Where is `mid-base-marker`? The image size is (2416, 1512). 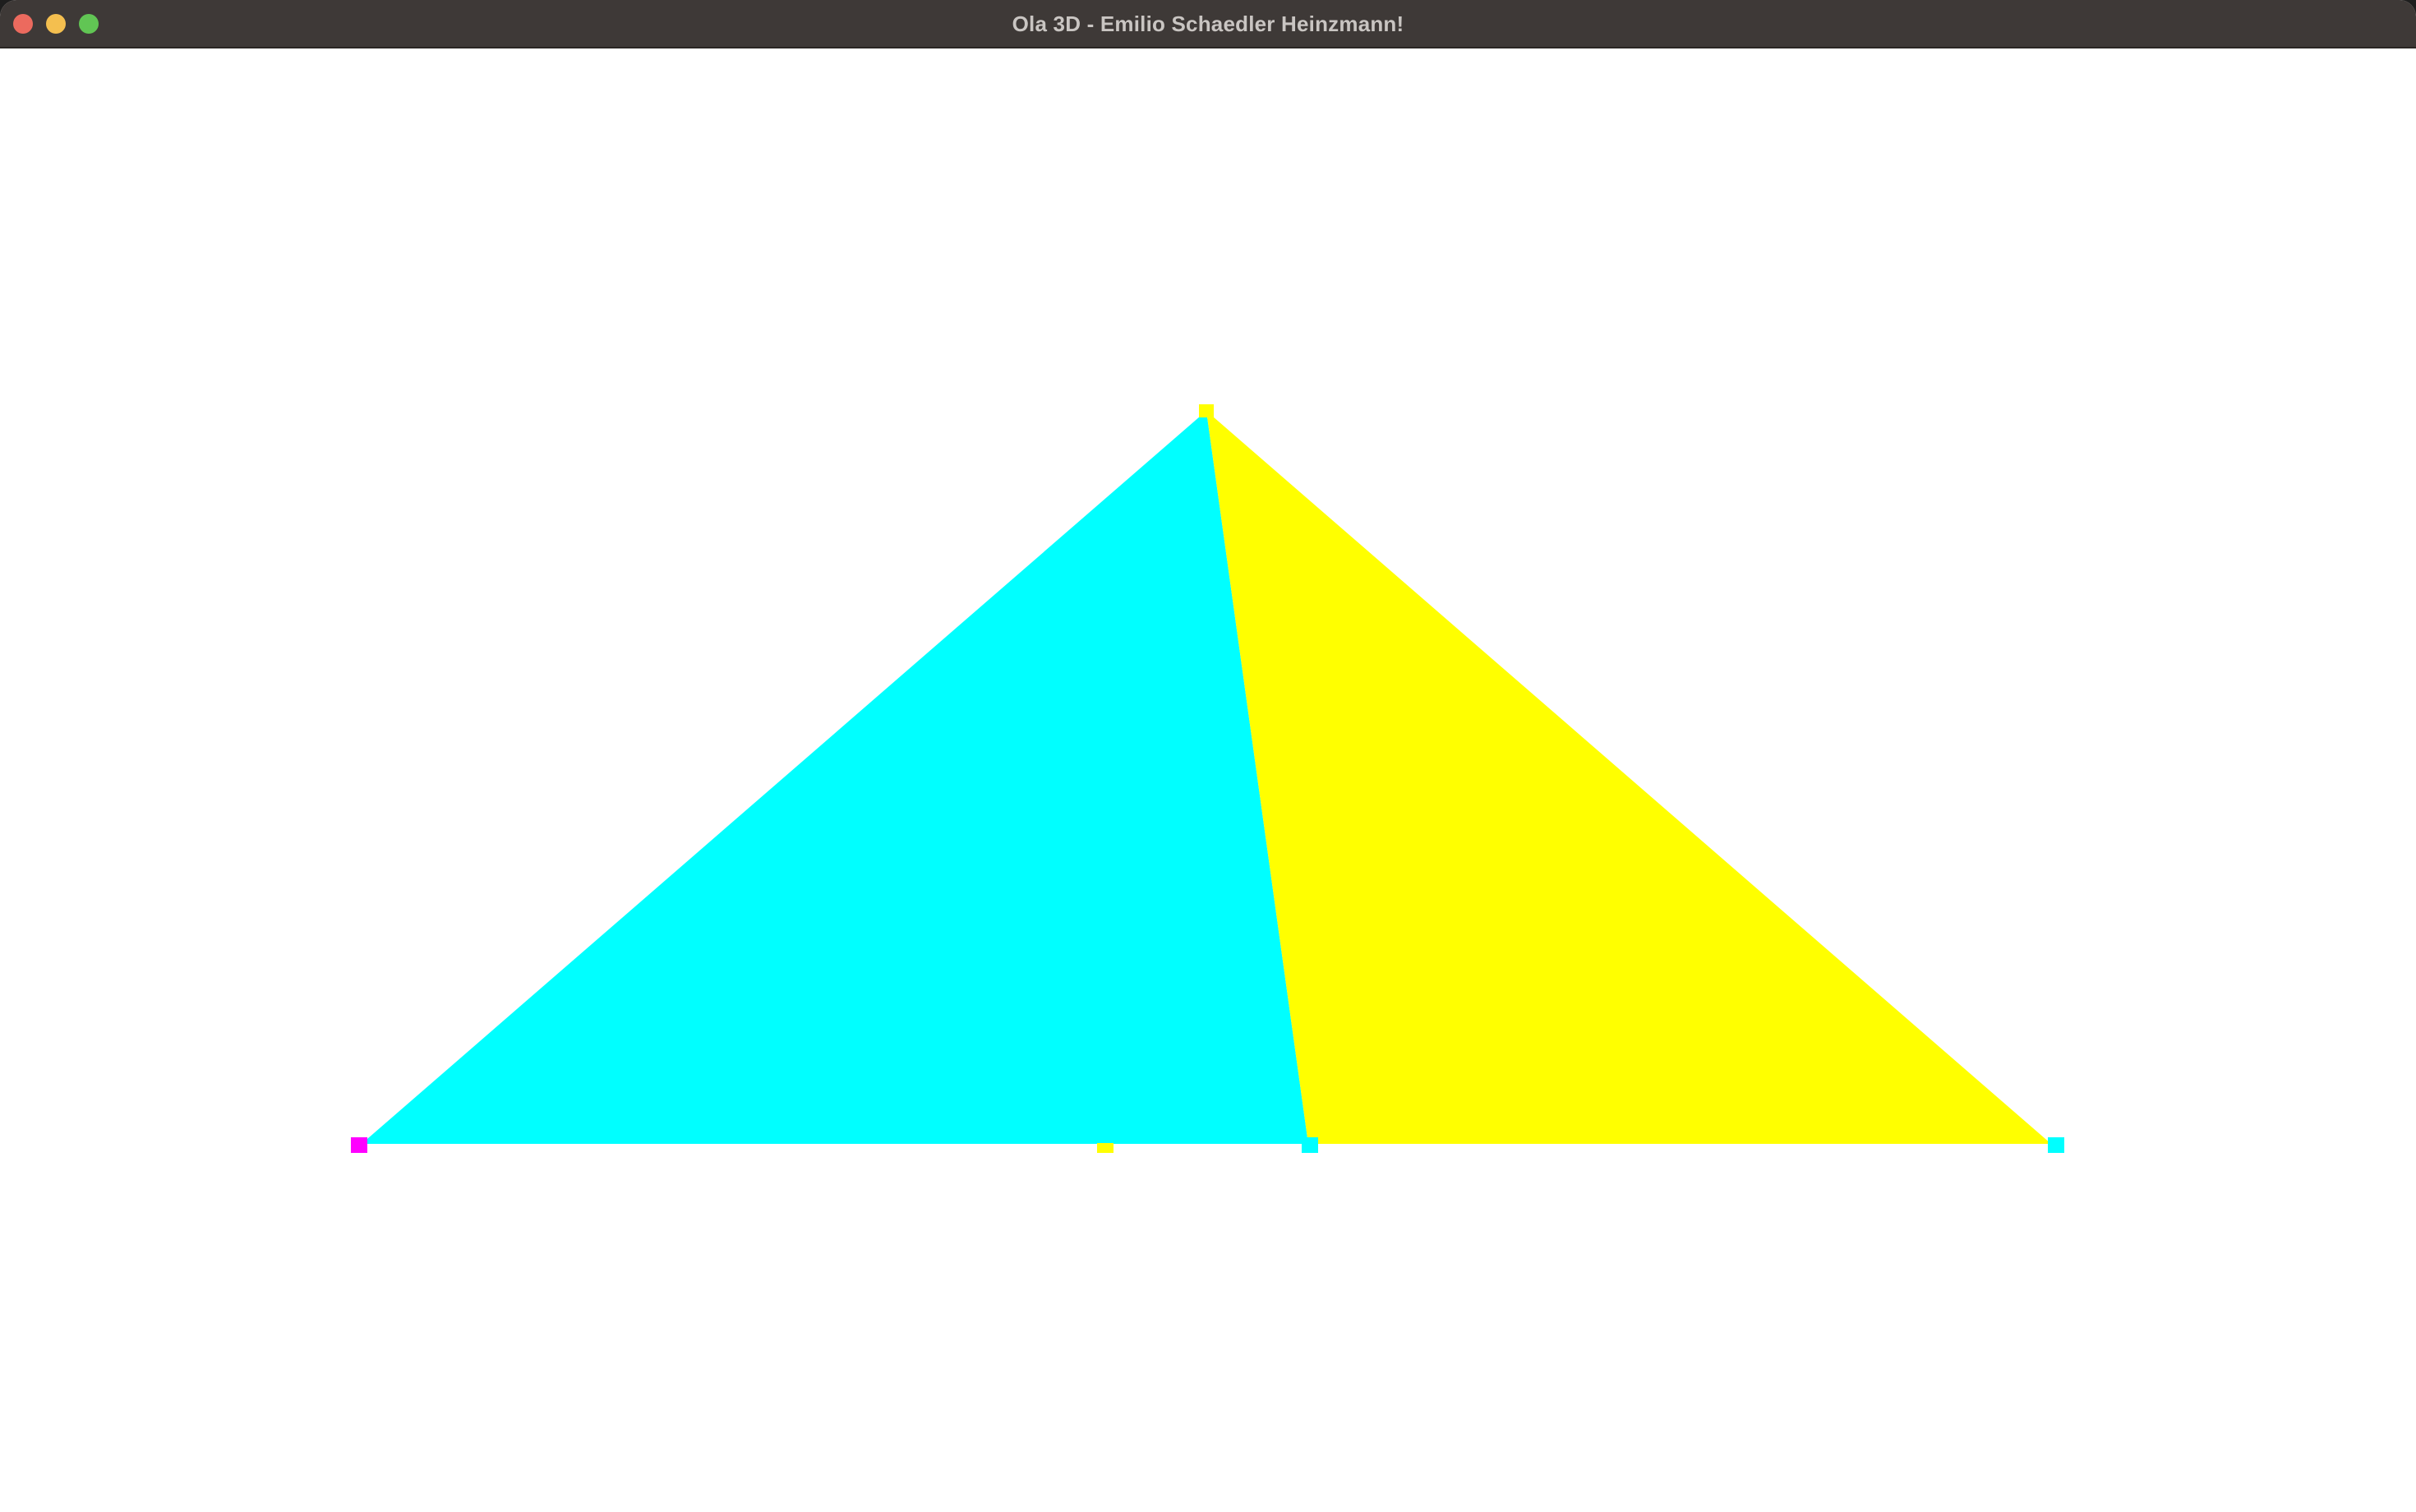 mid-base-marker is located at coordinates (1105, 1148).